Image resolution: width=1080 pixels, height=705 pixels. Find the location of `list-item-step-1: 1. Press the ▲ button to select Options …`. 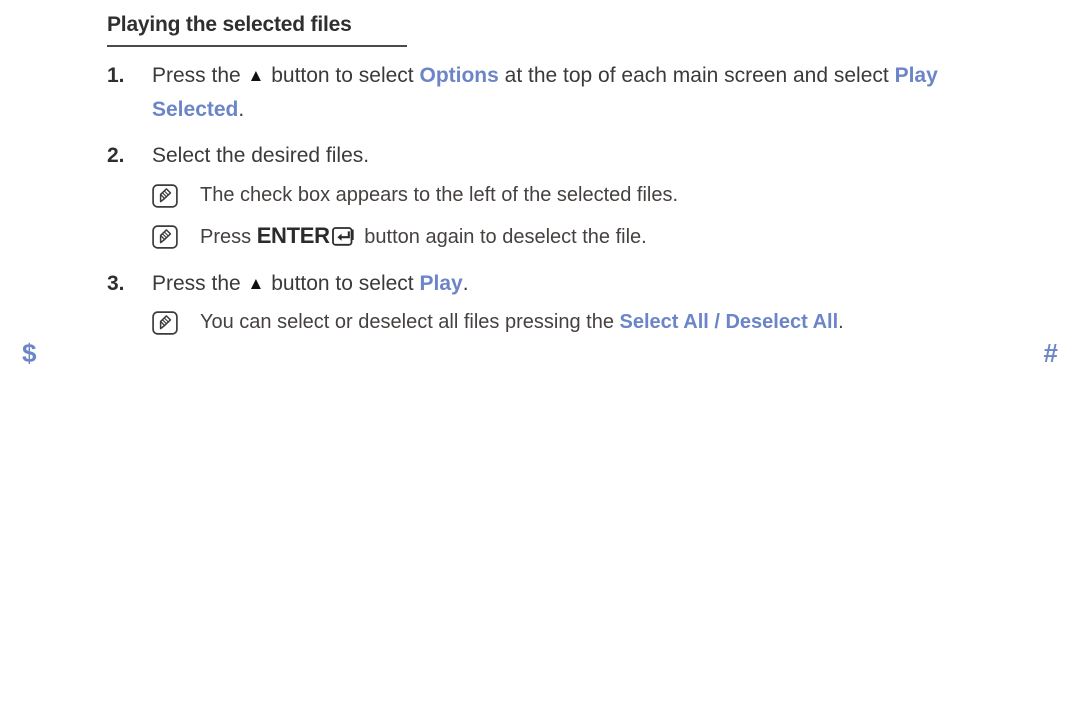

list-item-step-1: 1. Press the ▲ button to select Options … is located at coordinates (557, 93).